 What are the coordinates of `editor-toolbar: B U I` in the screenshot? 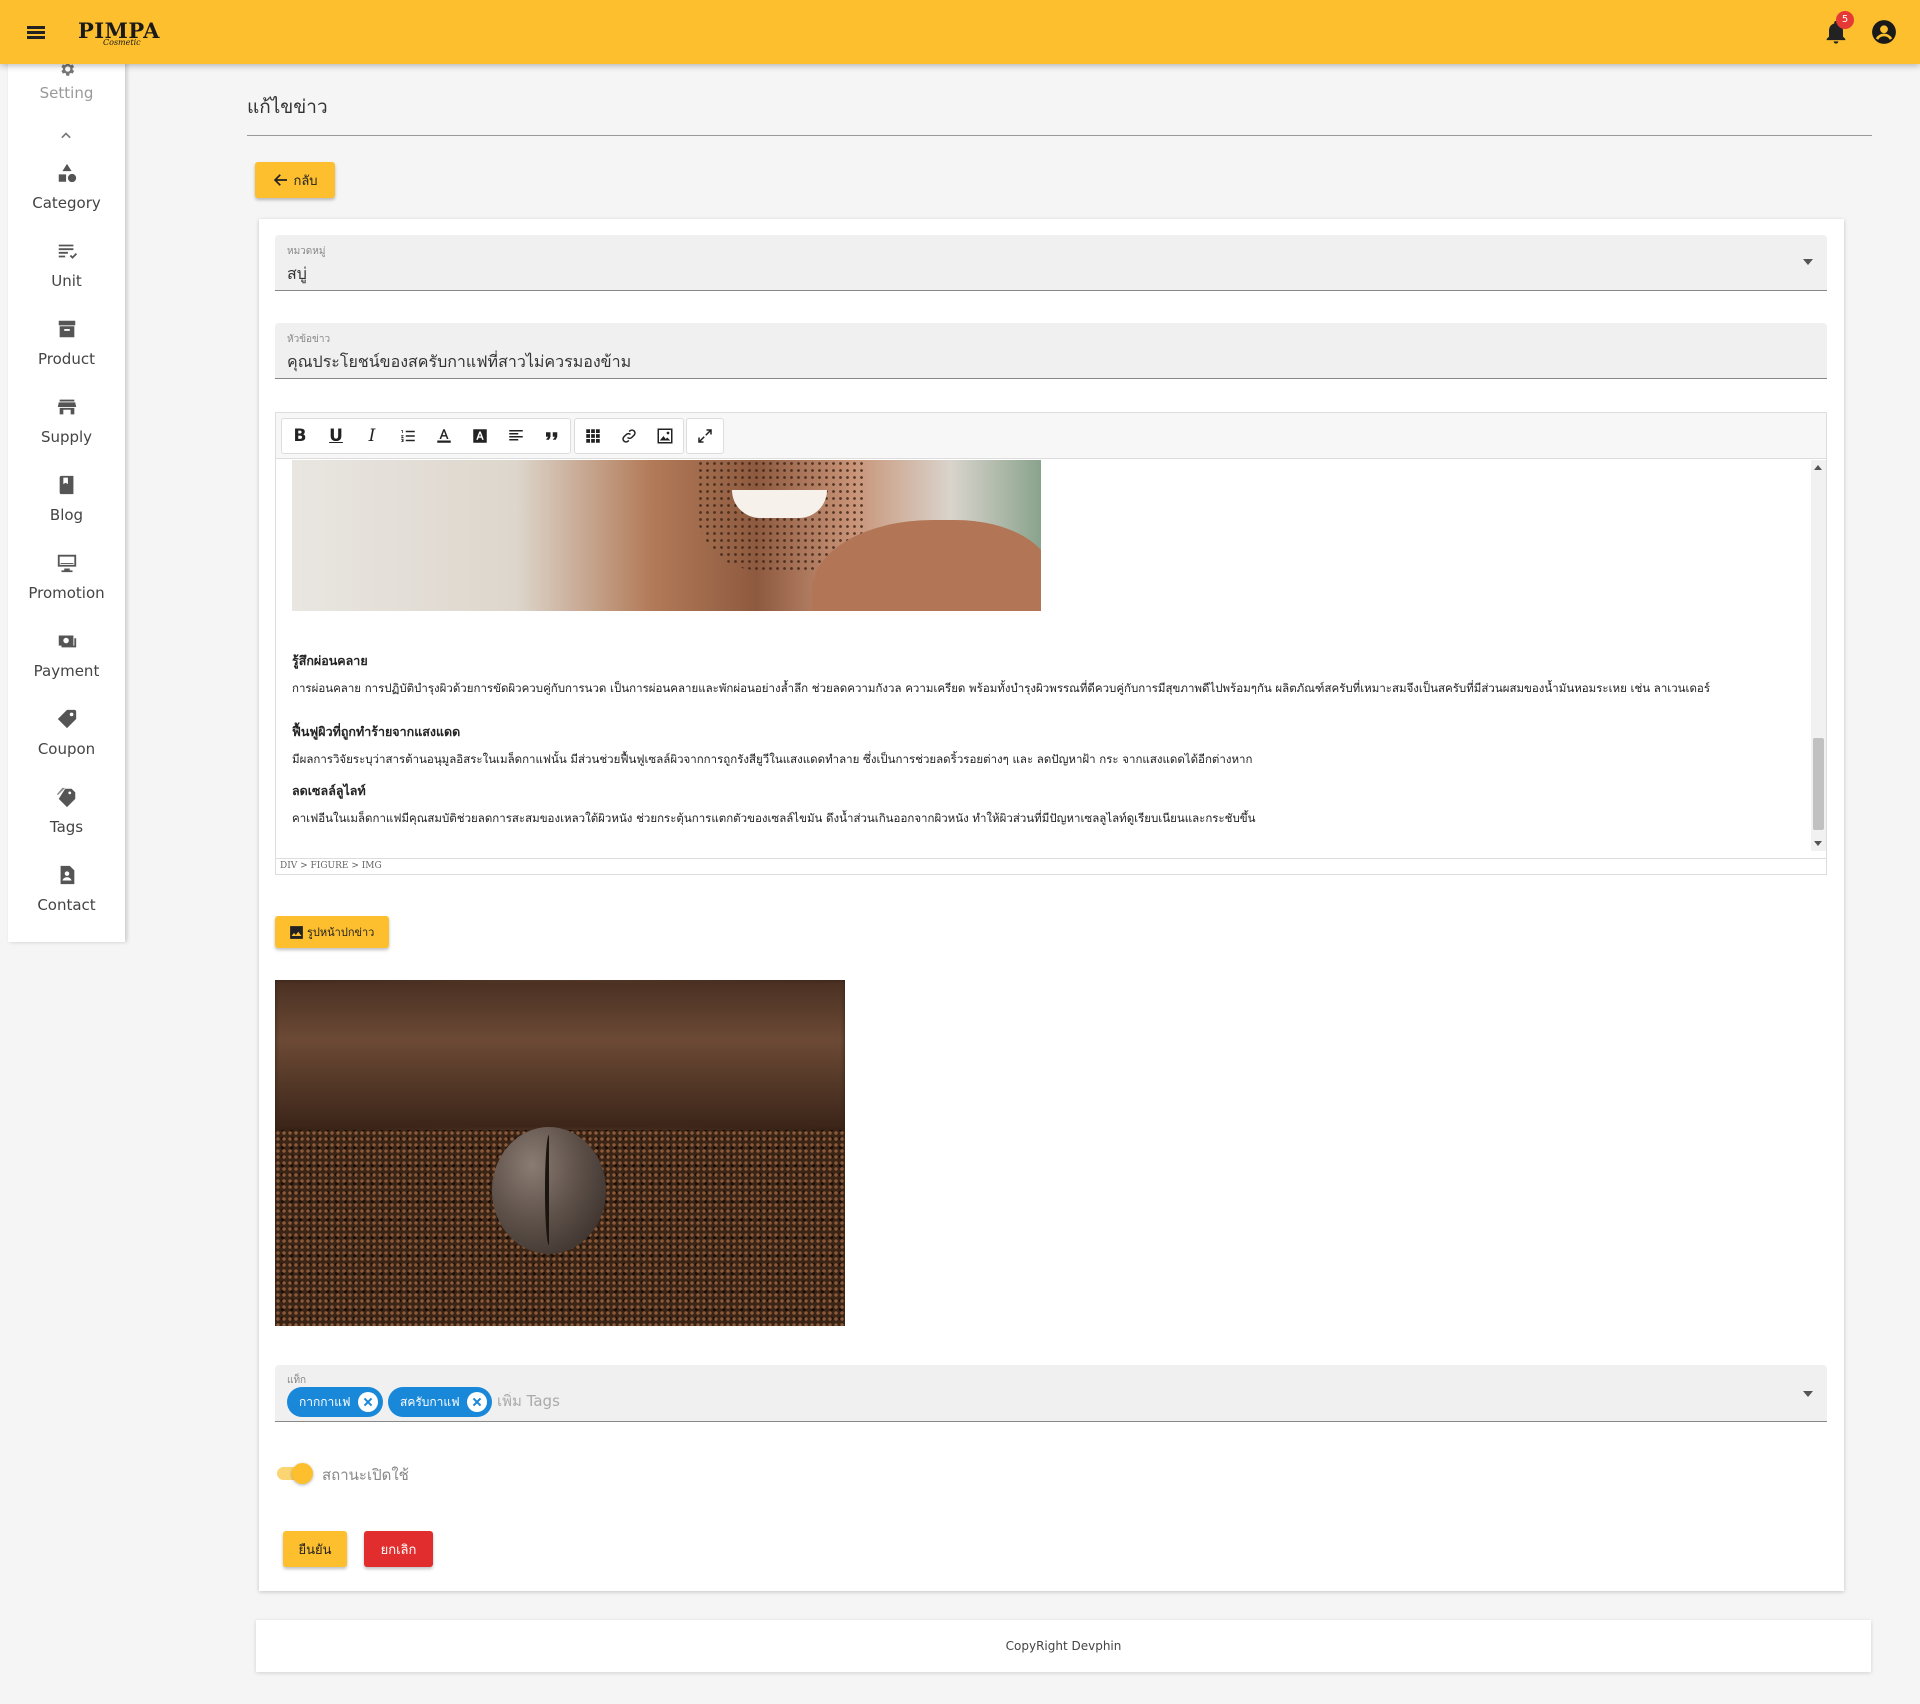 It's located at (1051, 436).